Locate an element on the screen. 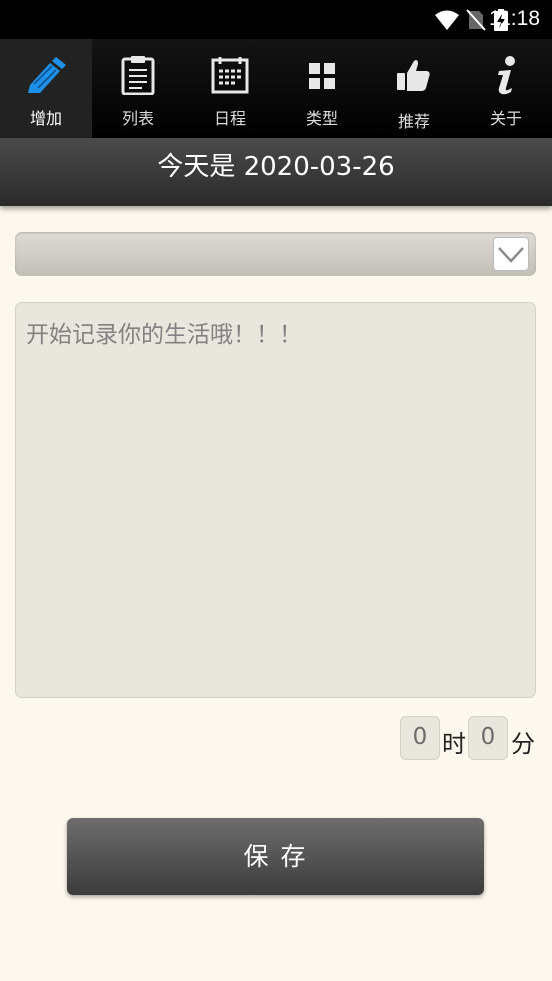 The image size is (552, 981). date-banner: 今天是 2020-03-26 is located at coordinates (276, 172).